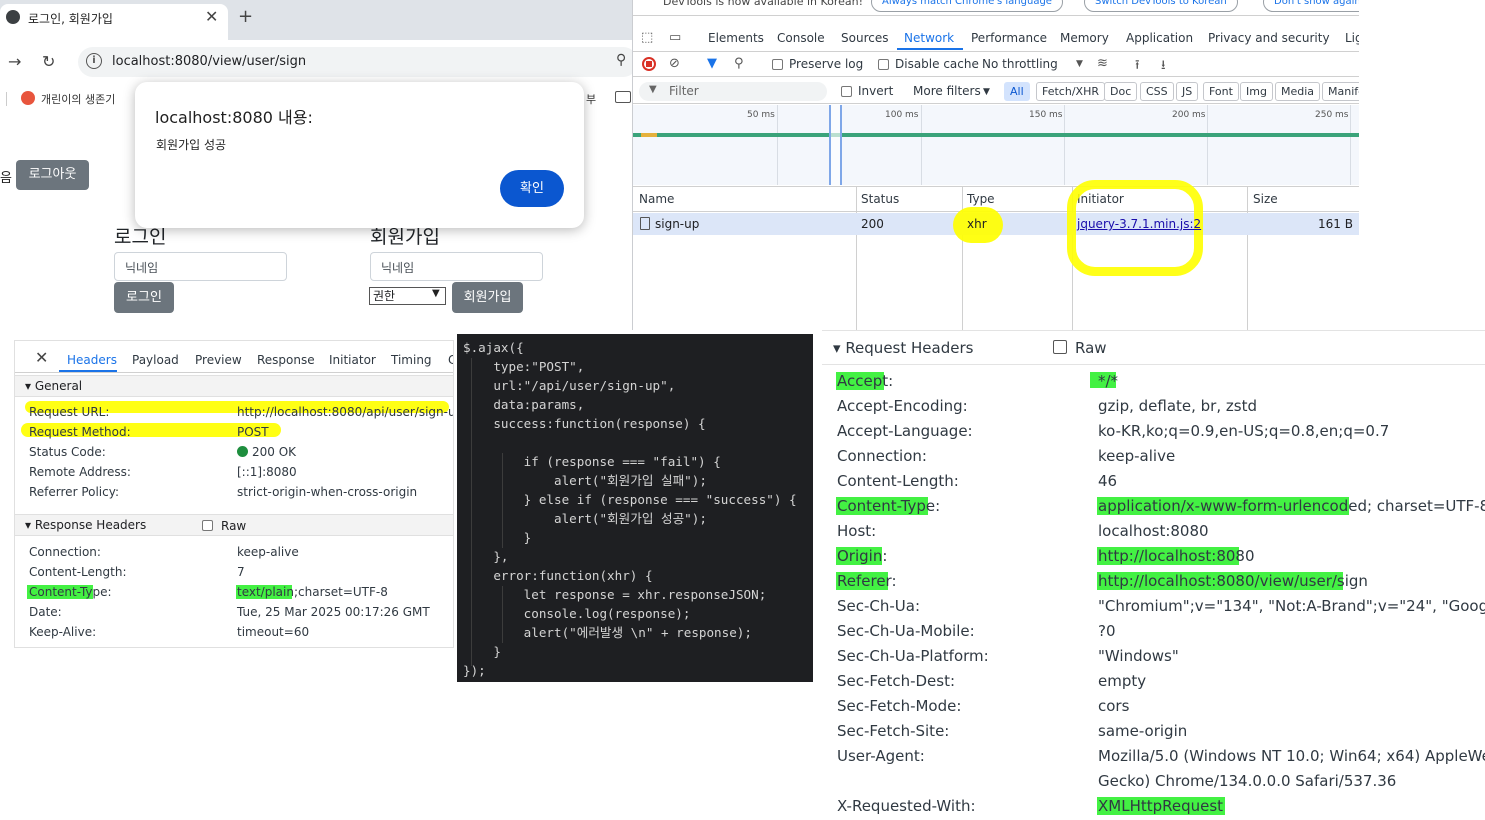 The width and height of the screenshot is (1485, 820). What do you see at coordinates (450, 360) in the screenshot?
I see `tab-cookies: C` at bounding box center [450, 360].